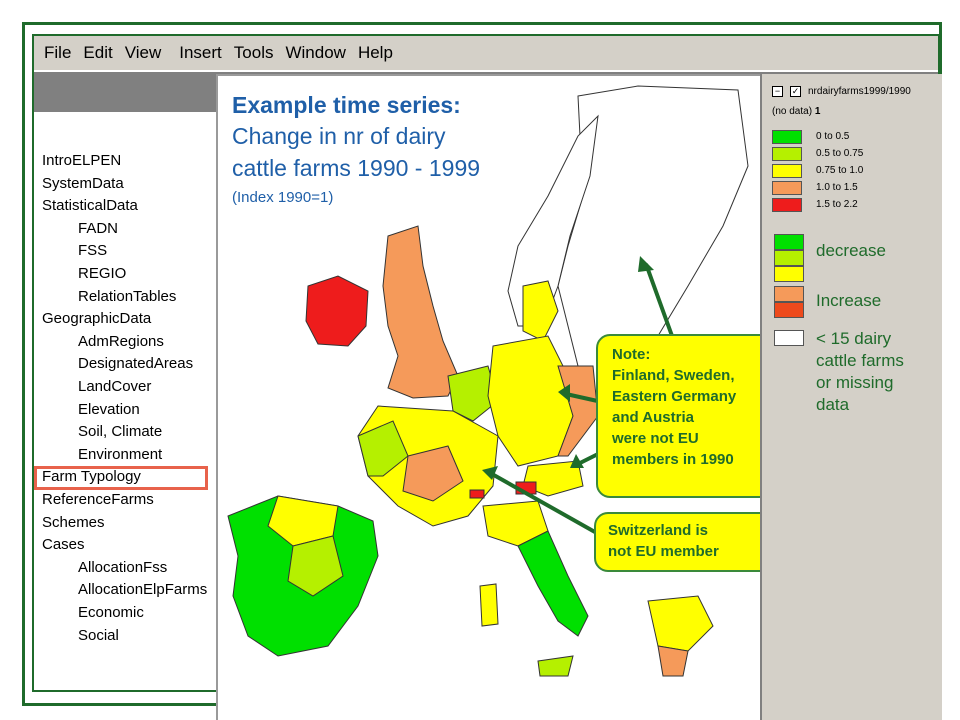 Image resolution: width=960 pixels, height=720 pixels. I want to click on sidebar-item: StatisticalData, so click(90, 205).